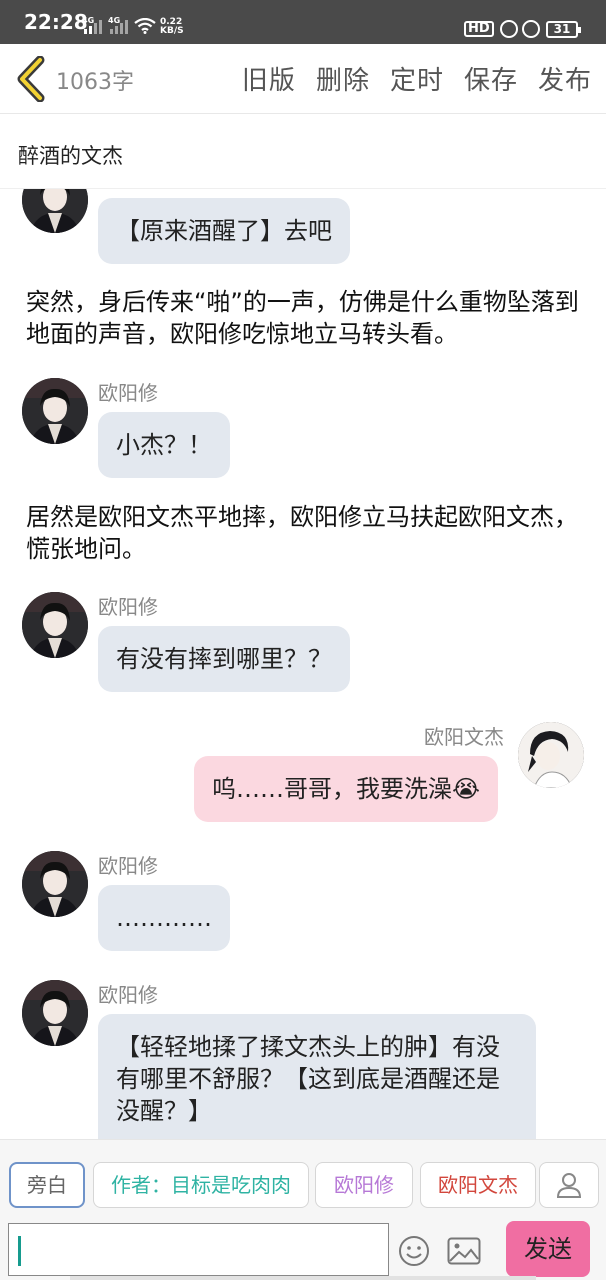  I want to click on role-ouyangwenjie-button: 欧阳文杰, so click(478, 1185).